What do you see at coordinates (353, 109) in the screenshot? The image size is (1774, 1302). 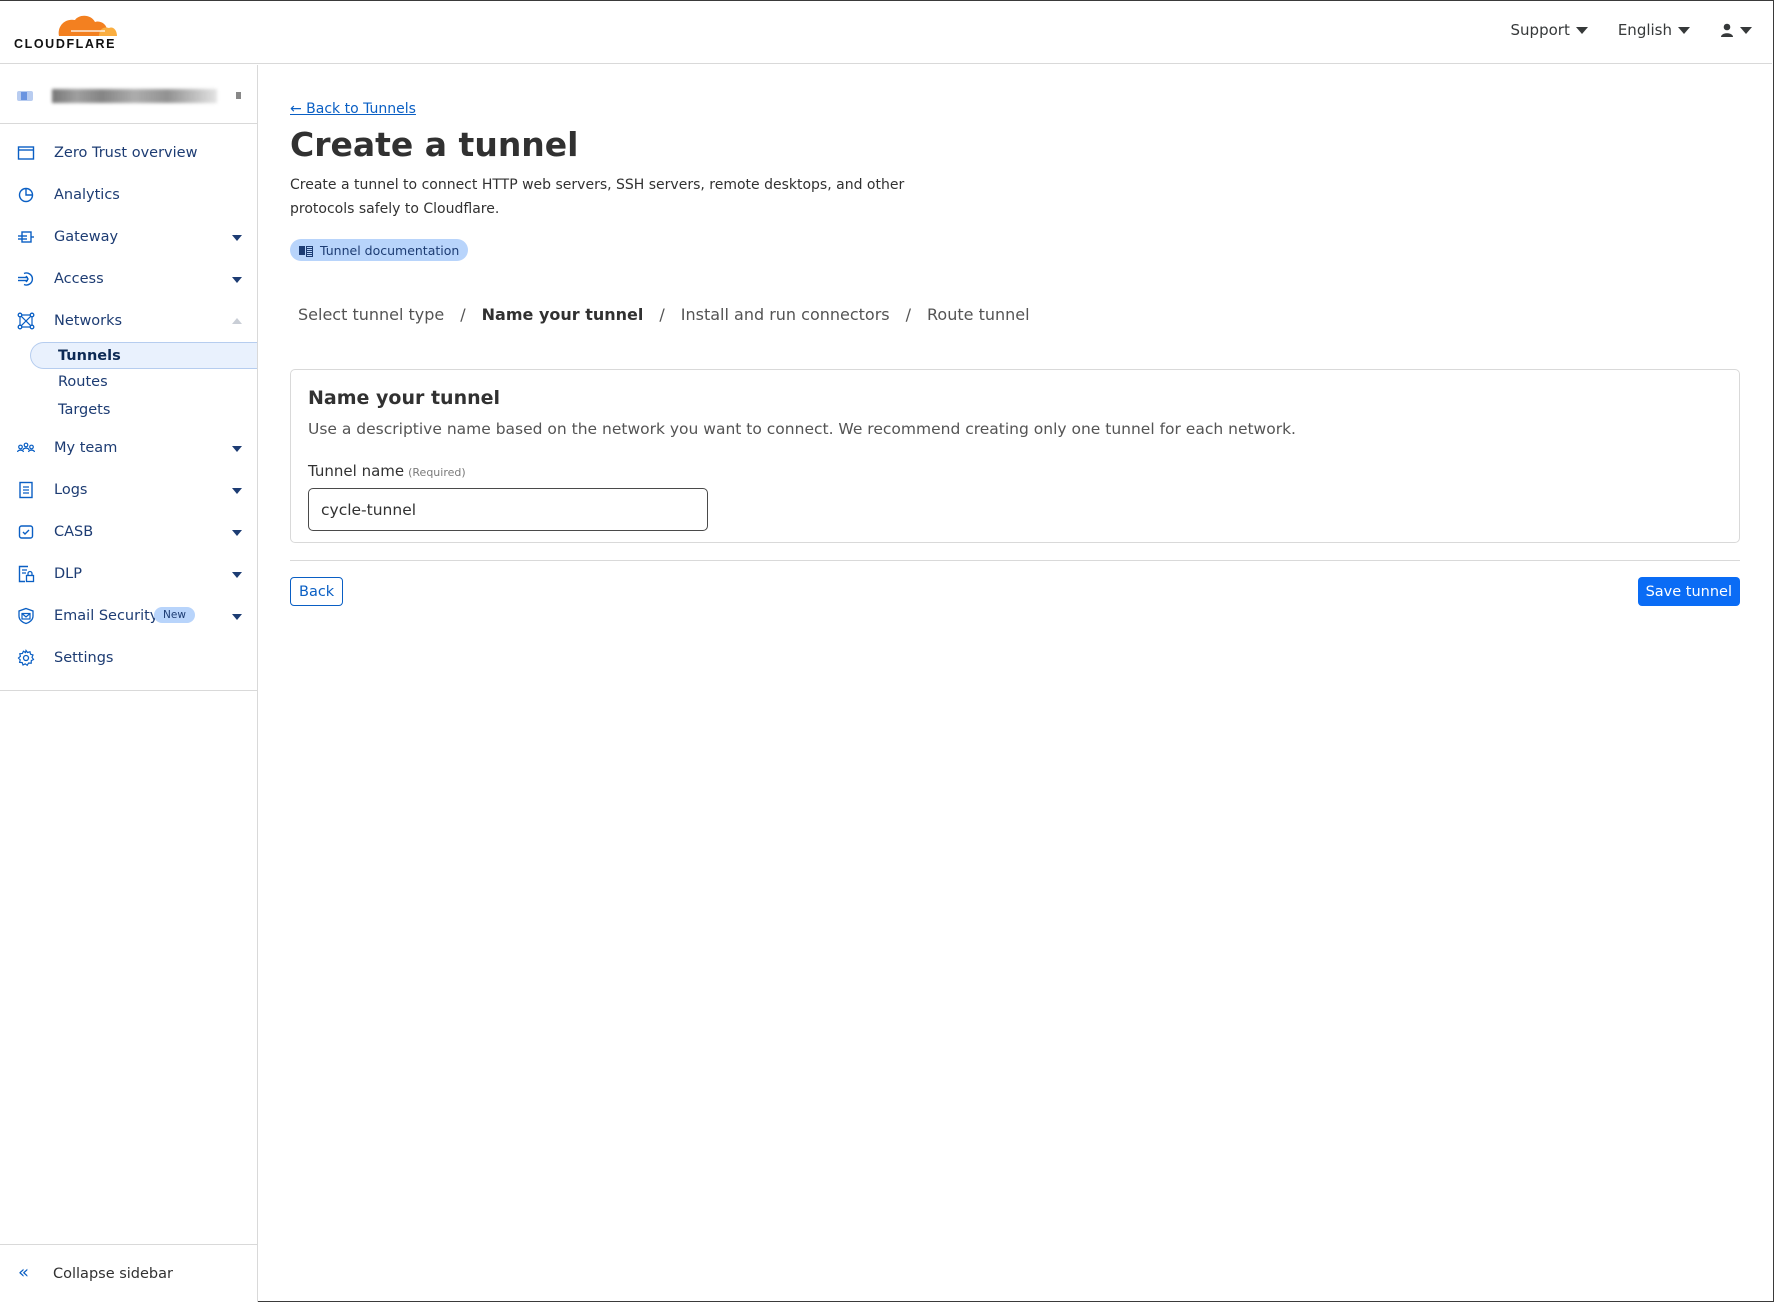 I see `back-to-tunnels-link: ← Back to Tunnels` at bounding box center [353, 109].